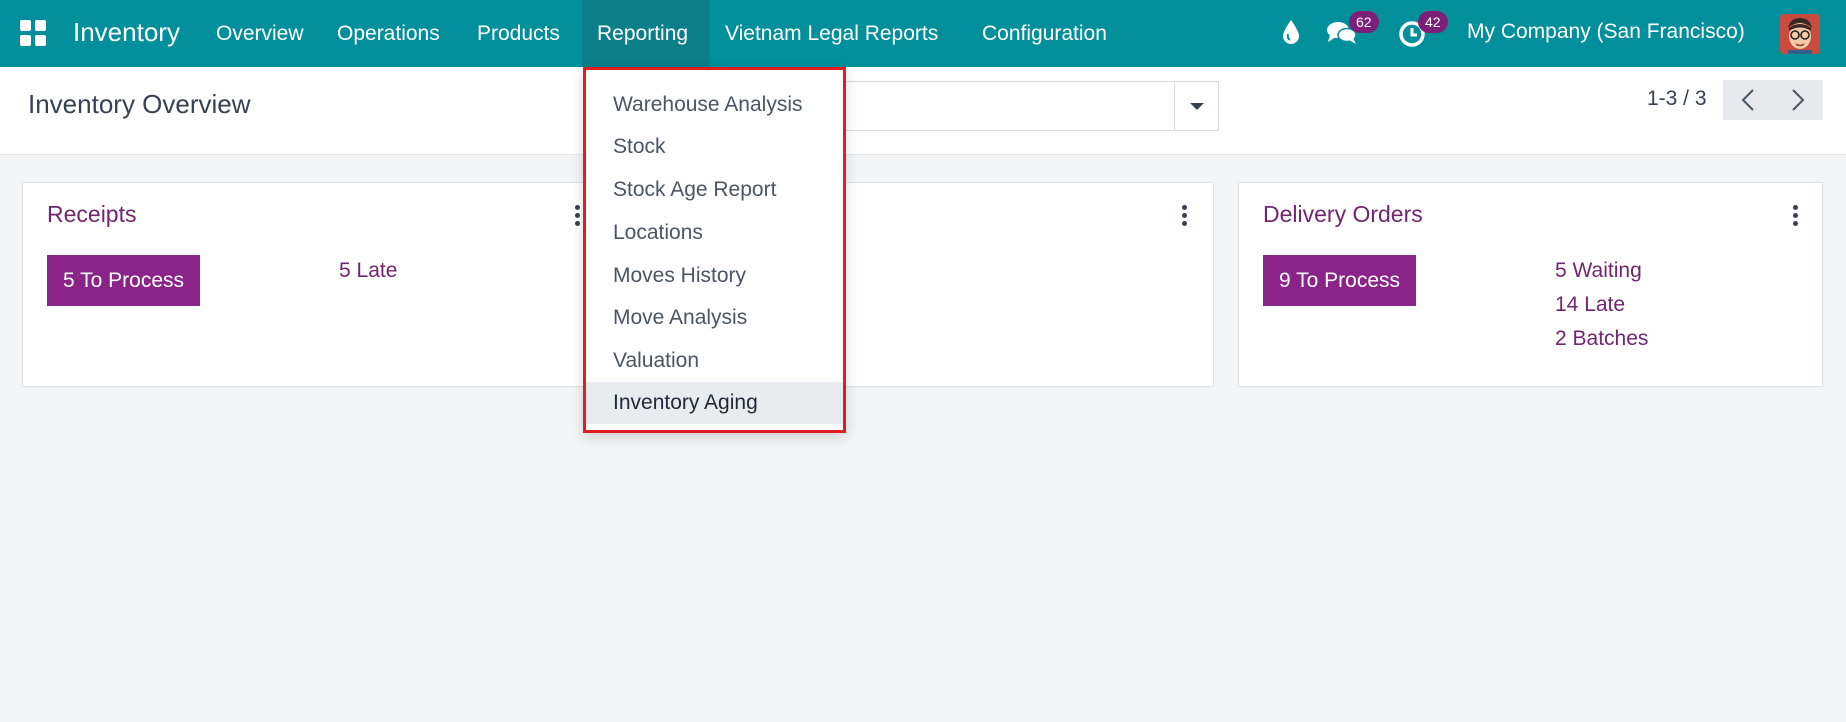  I want to click on menu-overview: Overview, so click(260, 33).